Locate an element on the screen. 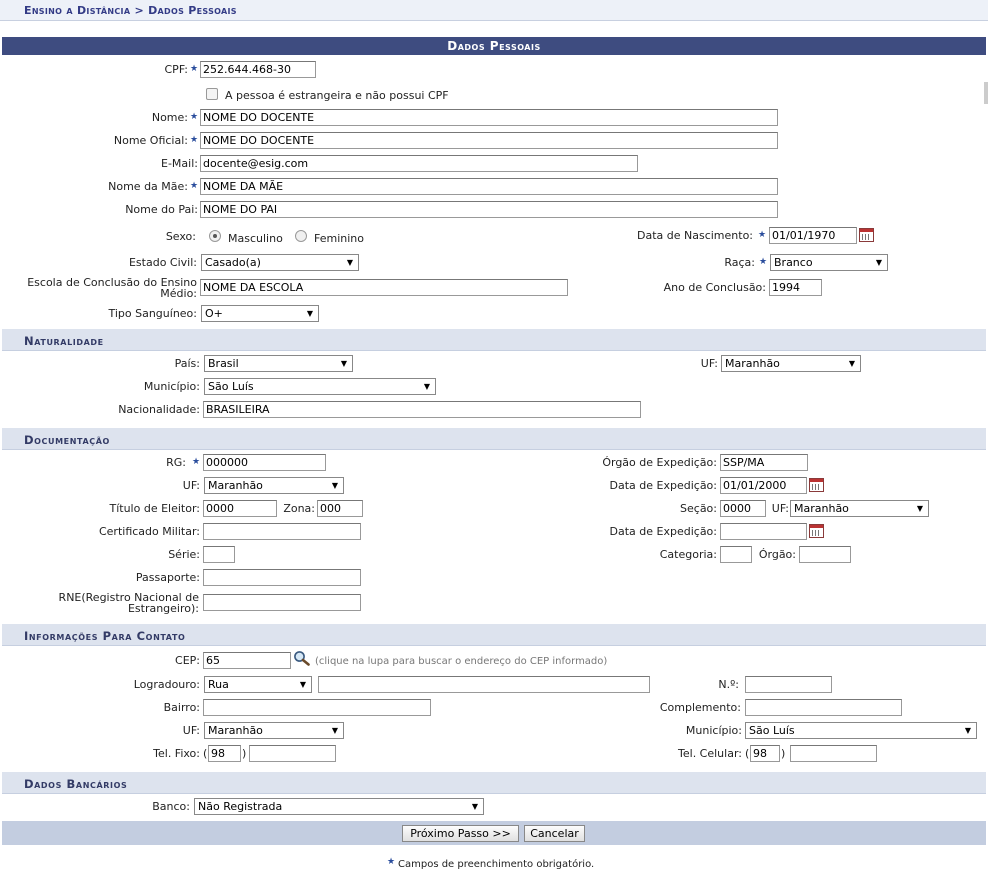 This screenshot has width=988, height=879. passaporte-field is located at coordinates (282, 577).